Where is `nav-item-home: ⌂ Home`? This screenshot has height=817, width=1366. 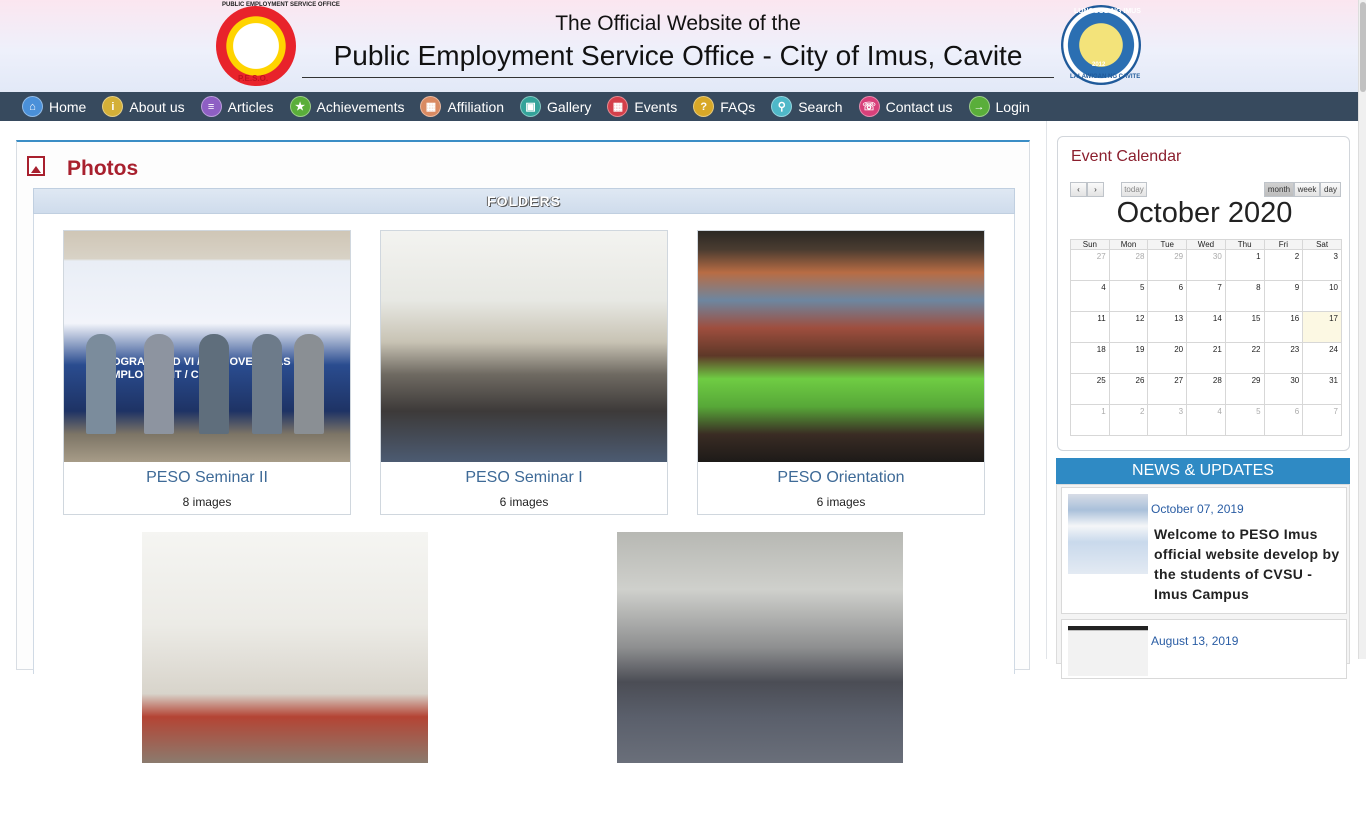 nav-item-home: ⌂ Home is located at coordinates (54, 106).